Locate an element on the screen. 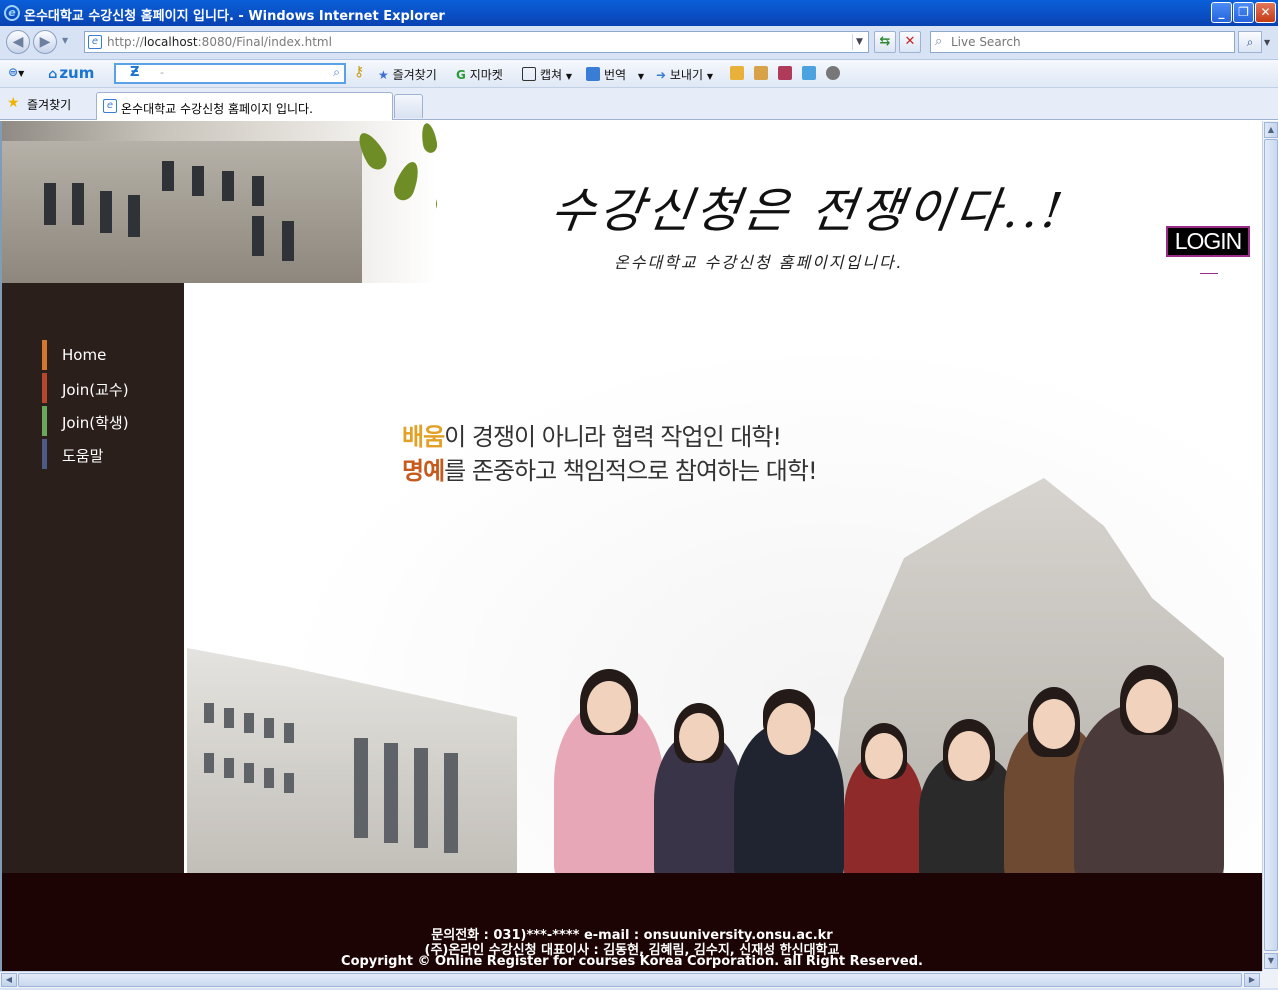 The height and width of the screenshot is (990, 1278). broom-icon is located at coordinates (763, 73).